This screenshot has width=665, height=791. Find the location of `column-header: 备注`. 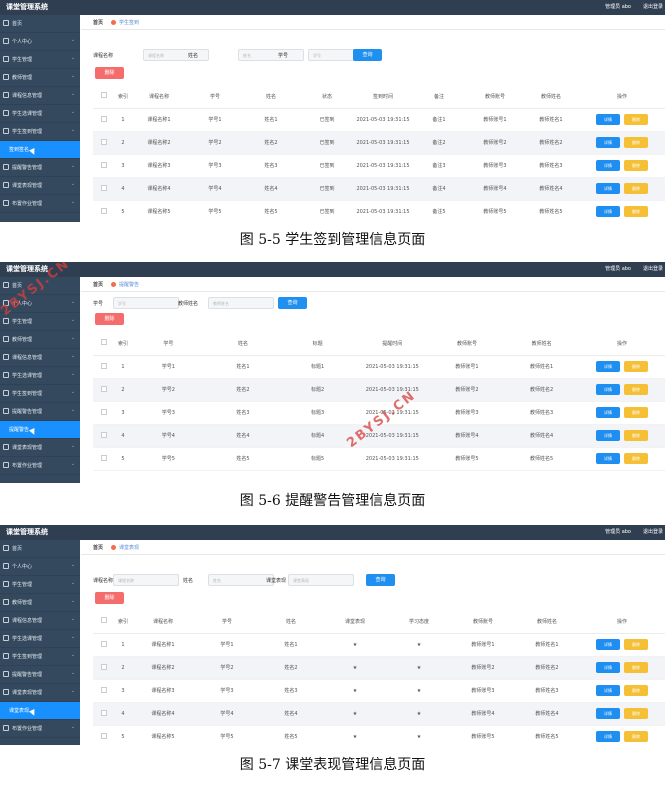

column-header: 备注 is located at coordinates (439, 97).